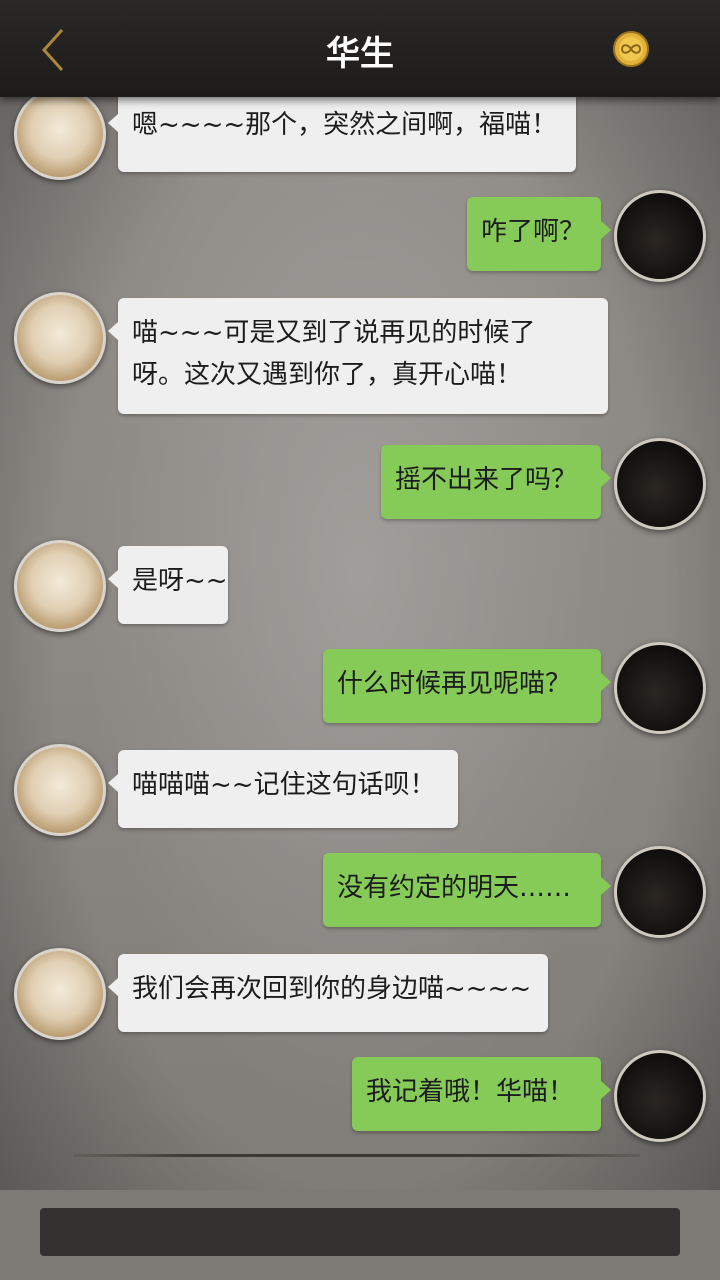 This screenshot has height=1280, width=720. I want to click on message-text: 喵喵喵~~记住这句话呗！, so click(284, 785).